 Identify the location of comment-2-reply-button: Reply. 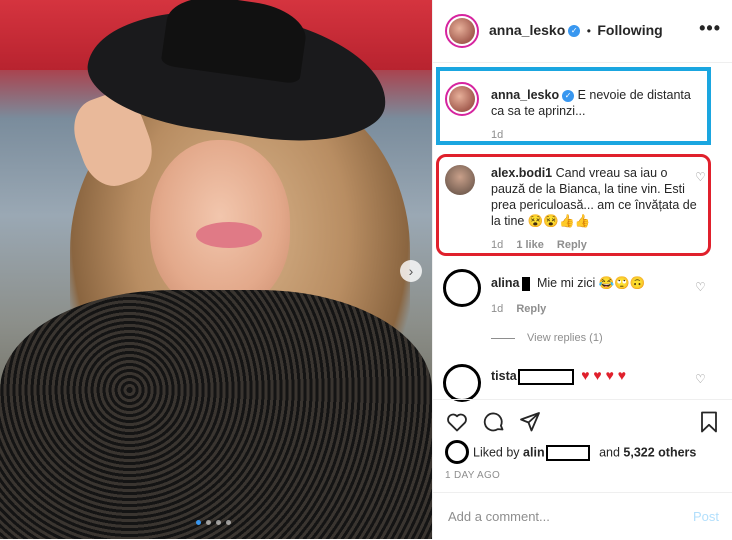
(531, 309).